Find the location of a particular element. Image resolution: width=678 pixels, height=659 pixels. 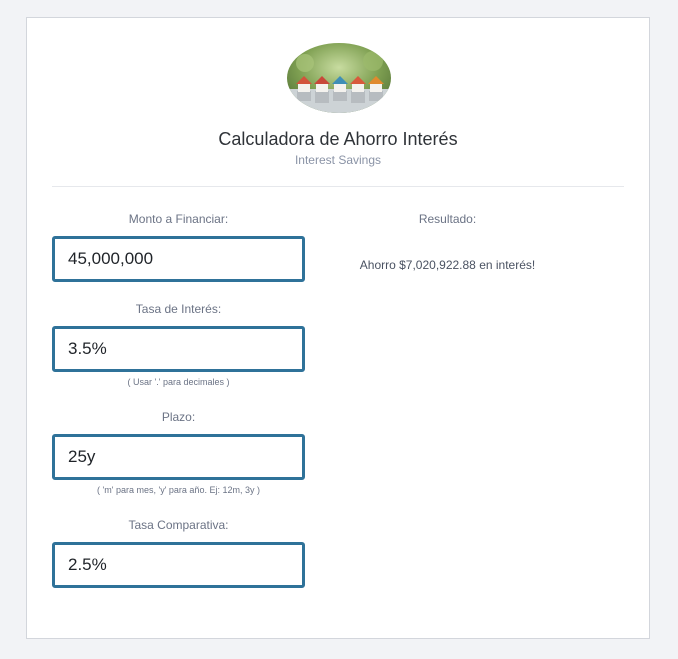

interest-rate-input is located at coordinates (178, 349).